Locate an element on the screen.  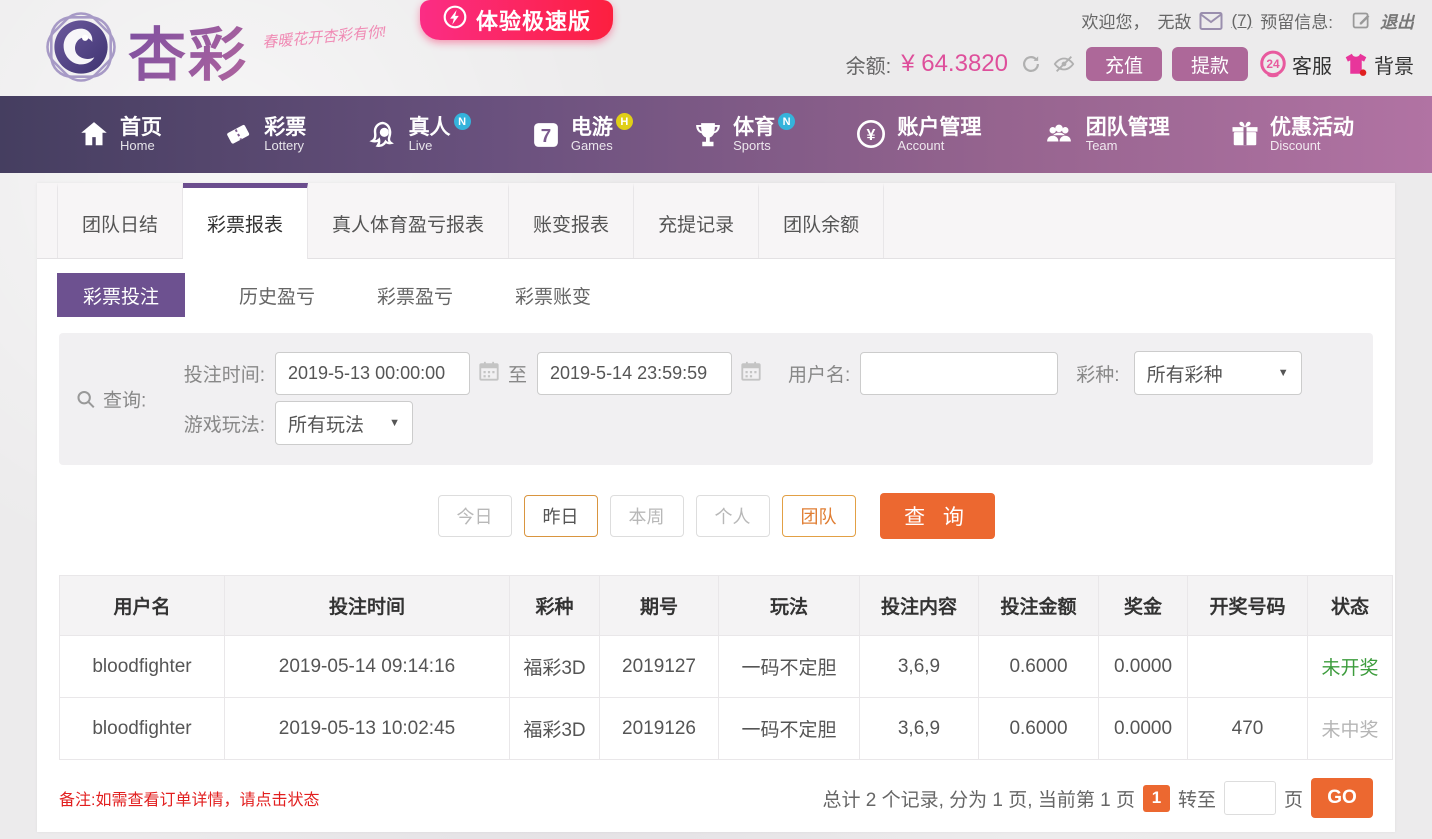
trophy-icon is located at coordinates (708, 134).